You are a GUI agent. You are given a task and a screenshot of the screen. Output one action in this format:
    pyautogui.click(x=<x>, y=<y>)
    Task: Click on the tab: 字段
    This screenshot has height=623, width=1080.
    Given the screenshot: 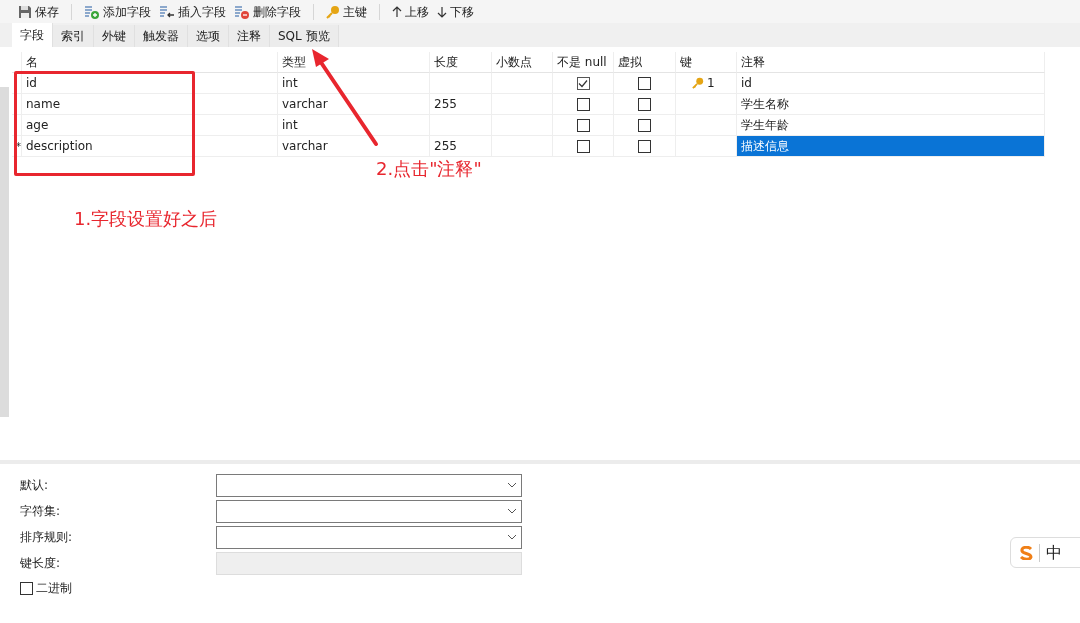 What is the action you would take?
    pyautogui.click(x=32, y=35)
    